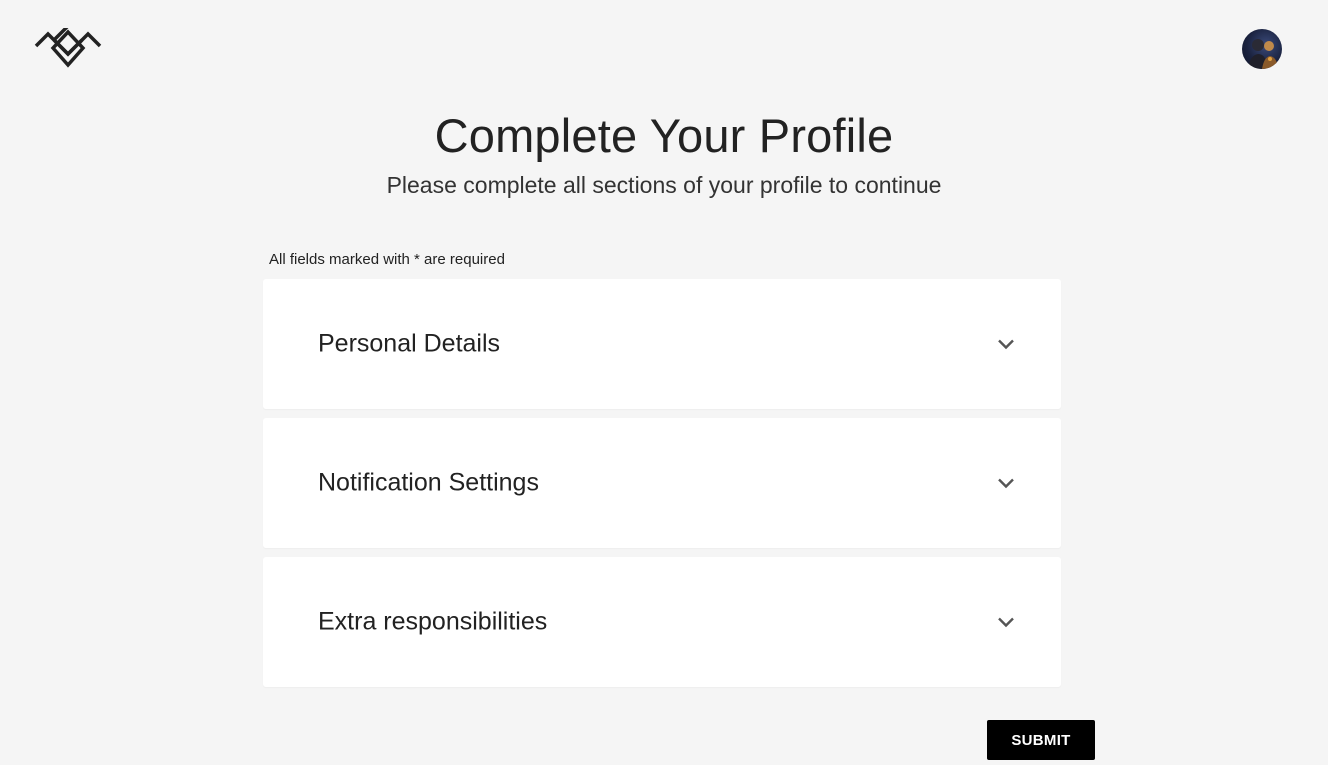  I want to click on section-label: Extra responsibilities, so click(433, 621).